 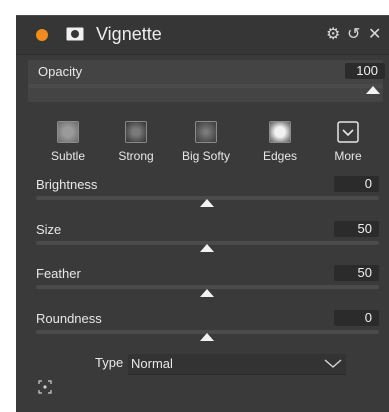 I want to click on preset-big-softy-icon, so click(x=206, y=132).